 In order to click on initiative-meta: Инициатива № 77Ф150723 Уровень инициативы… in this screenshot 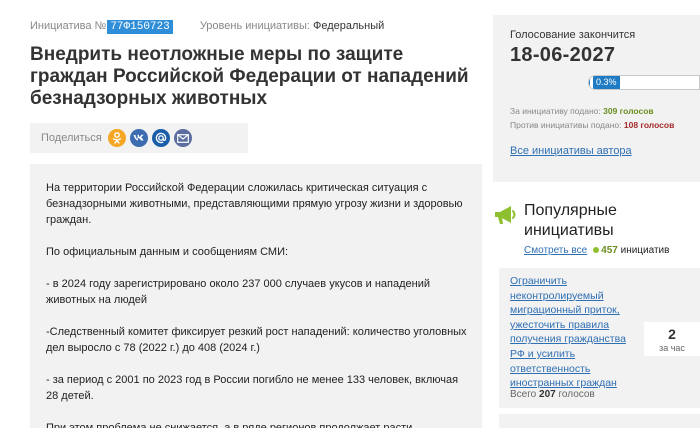, I will do `click(207, 27)`.